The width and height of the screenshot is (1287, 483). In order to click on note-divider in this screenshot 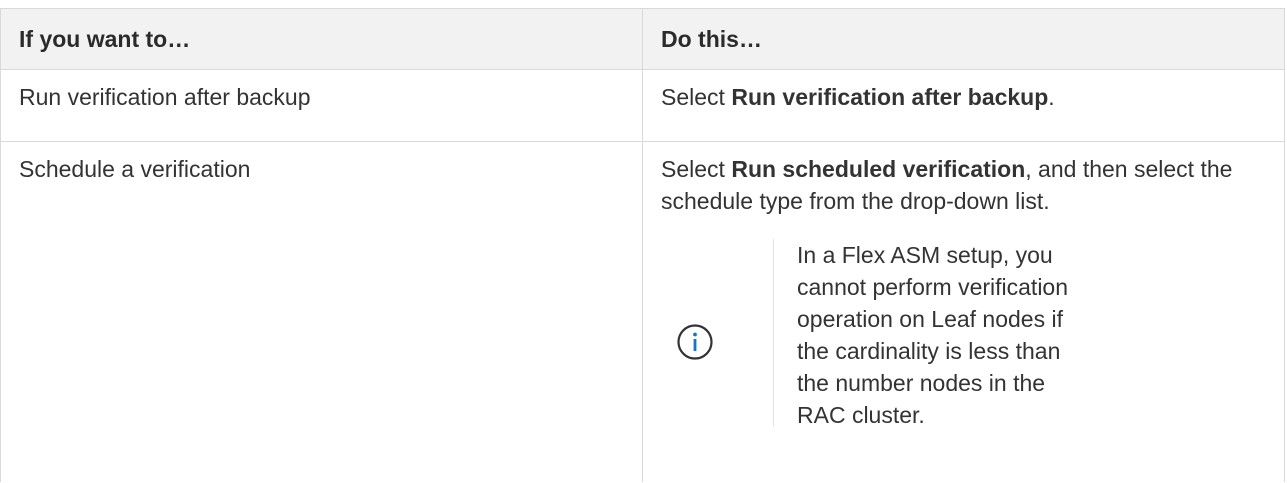, I will do `click(773, 333)`.